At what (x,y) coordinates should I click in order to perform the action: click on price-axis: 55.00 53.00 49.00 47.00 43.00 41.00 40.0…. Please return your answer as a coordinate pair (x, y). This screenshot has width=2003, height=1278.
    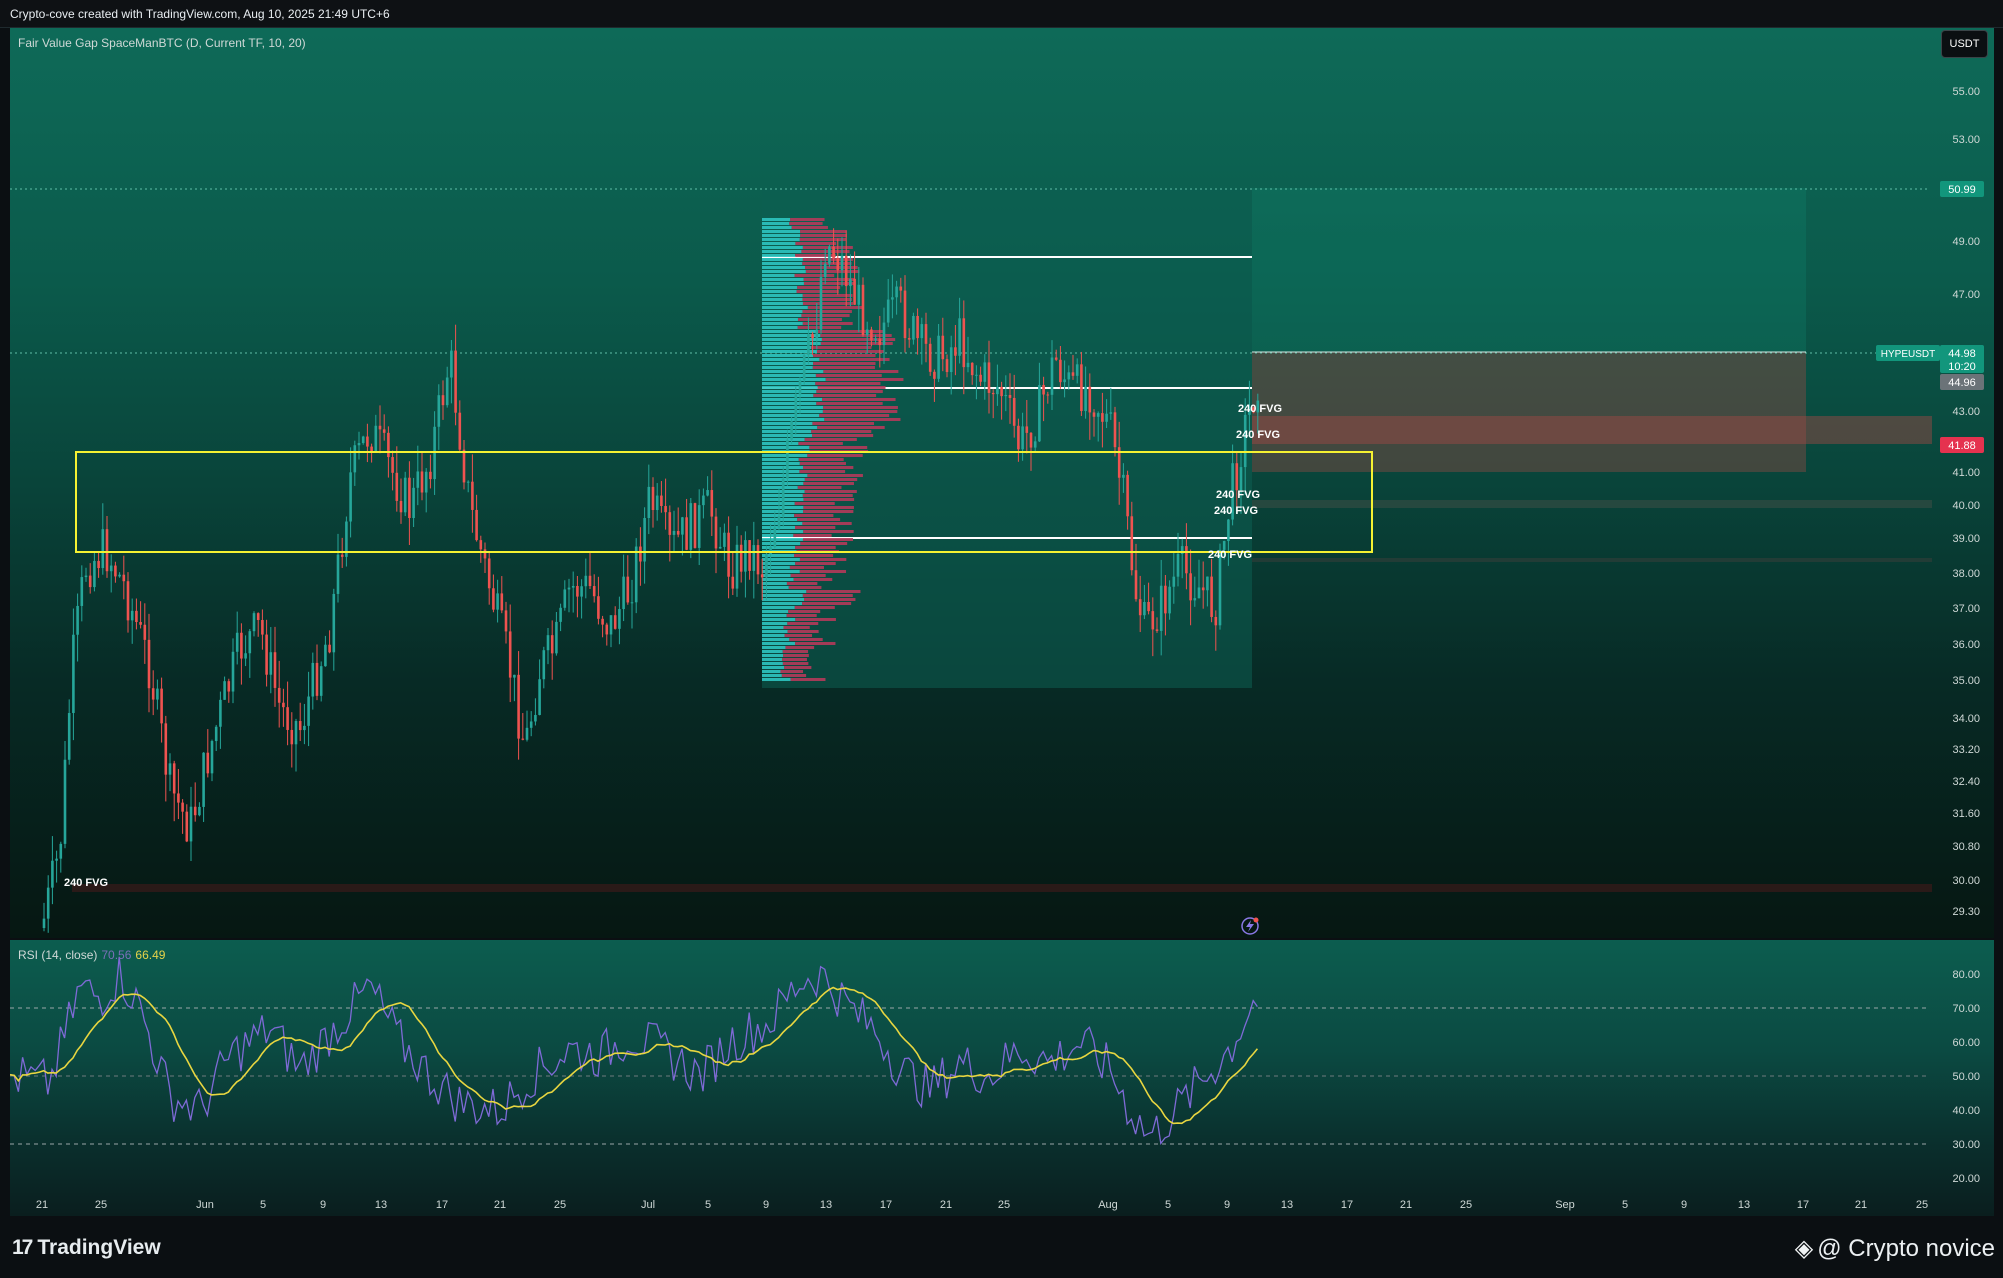
    Looking at the image, I should click on (1966, 502).